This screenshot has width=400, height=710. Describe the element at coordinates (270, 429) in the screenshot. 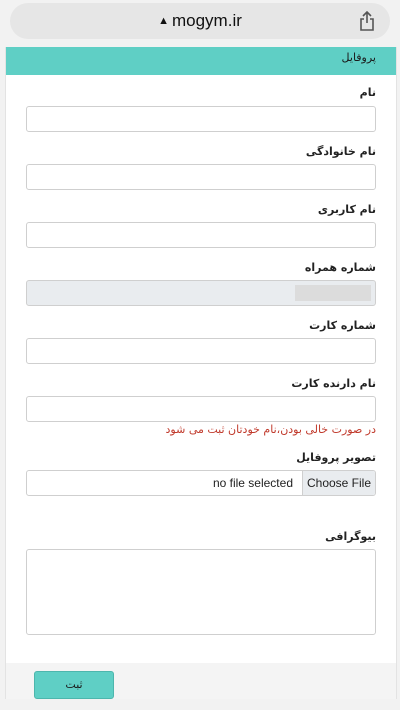

I see `card-holder-hint: در صورت خالی بودن،نام خودتان ثبت می شود` at that location.